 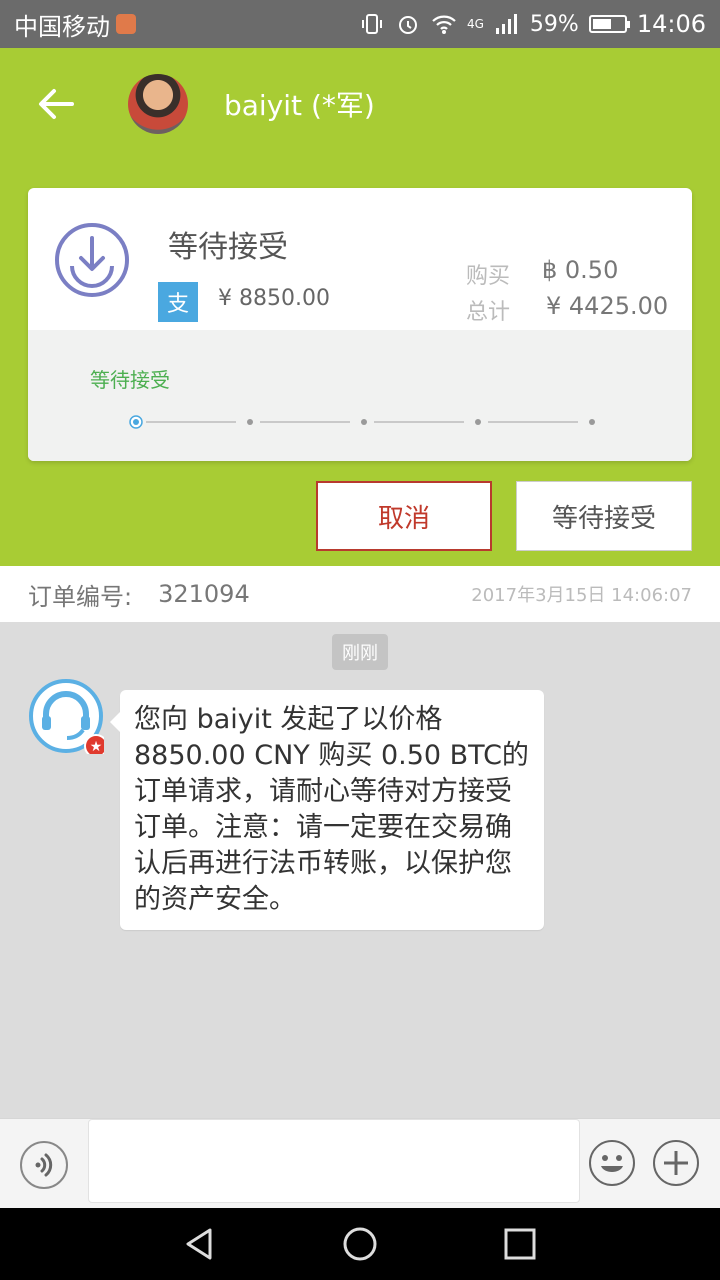 What do you see at coordinates (126, 24) in the screenshot?
I see `carrier-heart-icon` at bounding box center [126, 24].